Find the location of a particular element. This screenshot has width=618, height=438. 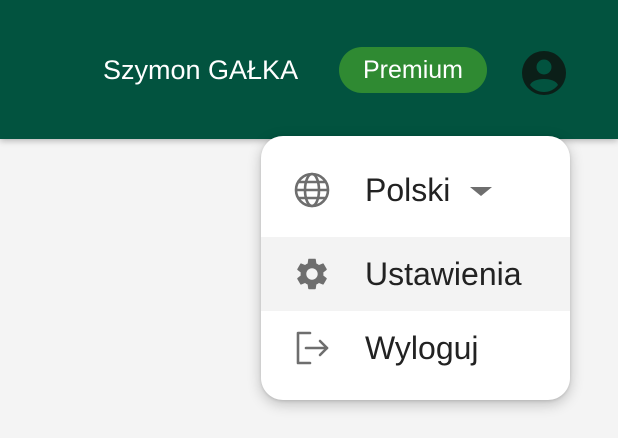

menu-item-logout: Wyloguj is located at coordinates (415, 348).